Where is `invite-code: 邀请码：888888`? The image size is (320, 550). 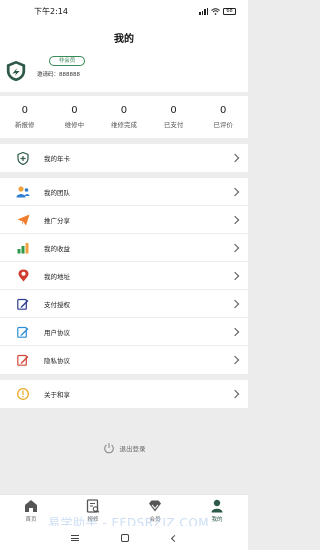
invite-code: 邀请码：888888 is located at coordinates (58, 75).